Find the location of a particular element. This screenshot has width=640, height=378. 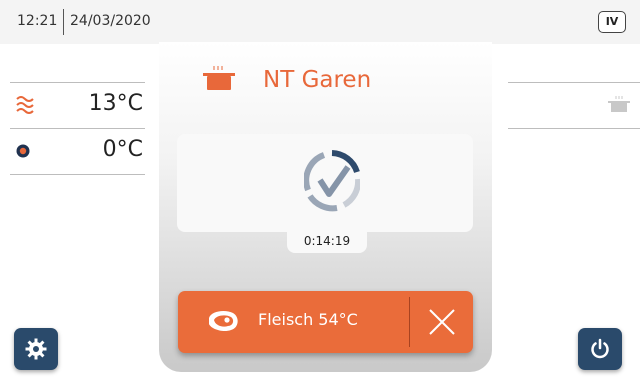

core-temperature-row: 0°C is located at coordinates (77, 151).